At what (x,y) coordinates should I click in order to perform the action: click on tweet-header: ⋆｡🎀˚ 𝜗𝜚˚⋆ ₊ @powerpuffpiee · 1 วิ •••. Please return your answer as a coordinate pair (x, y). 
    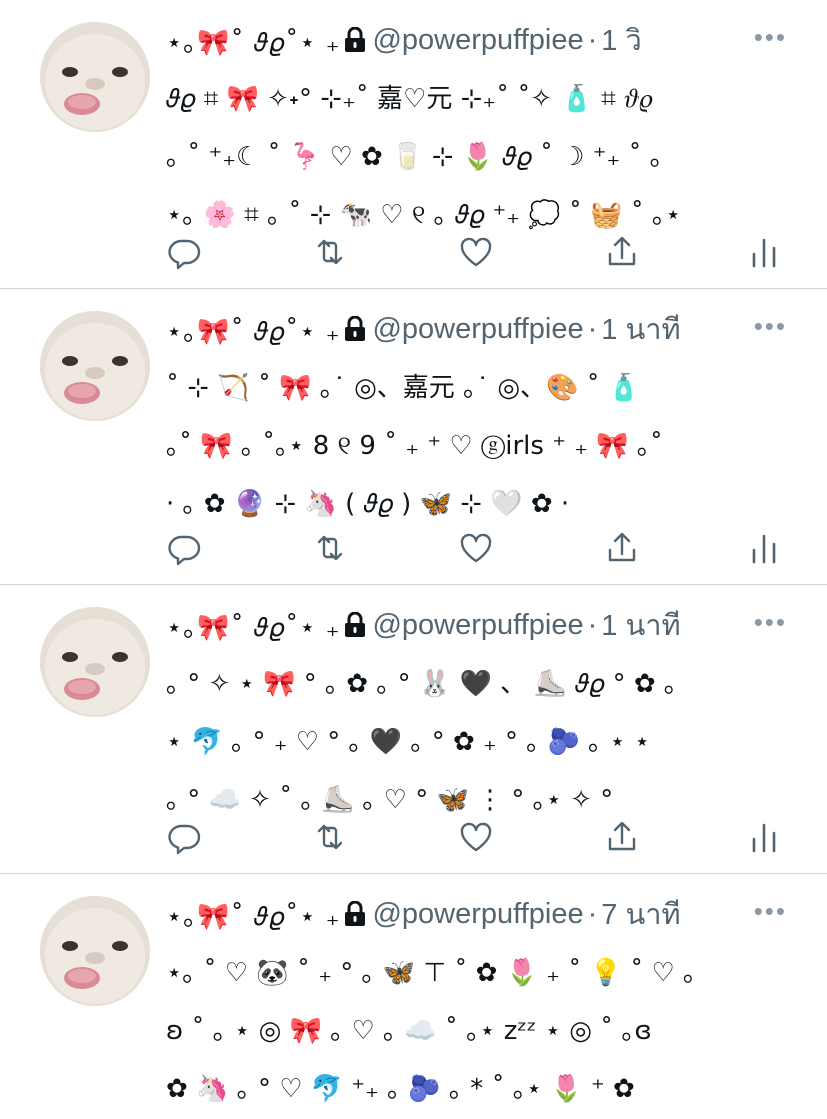
    Looking at the image, I should click on (476, 40).